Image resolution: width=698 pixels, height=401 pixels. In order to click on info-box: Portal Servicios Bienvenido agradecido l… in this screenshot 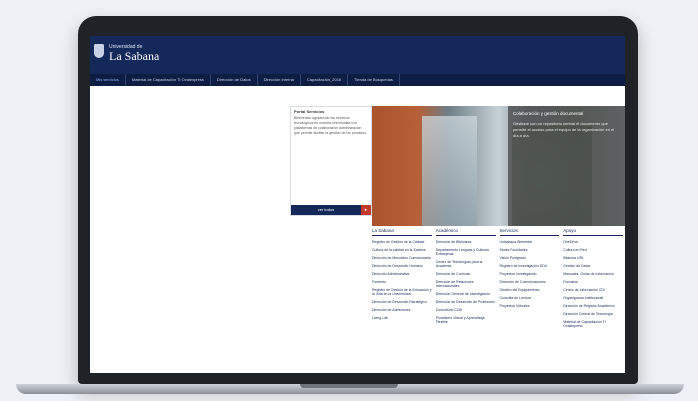, I will do `click(331, 161)`.